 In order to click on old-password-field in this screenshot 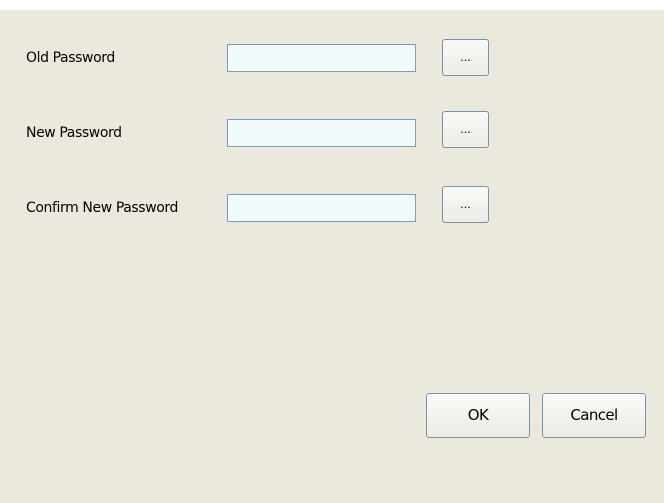, I will do `click(321, 58)`.